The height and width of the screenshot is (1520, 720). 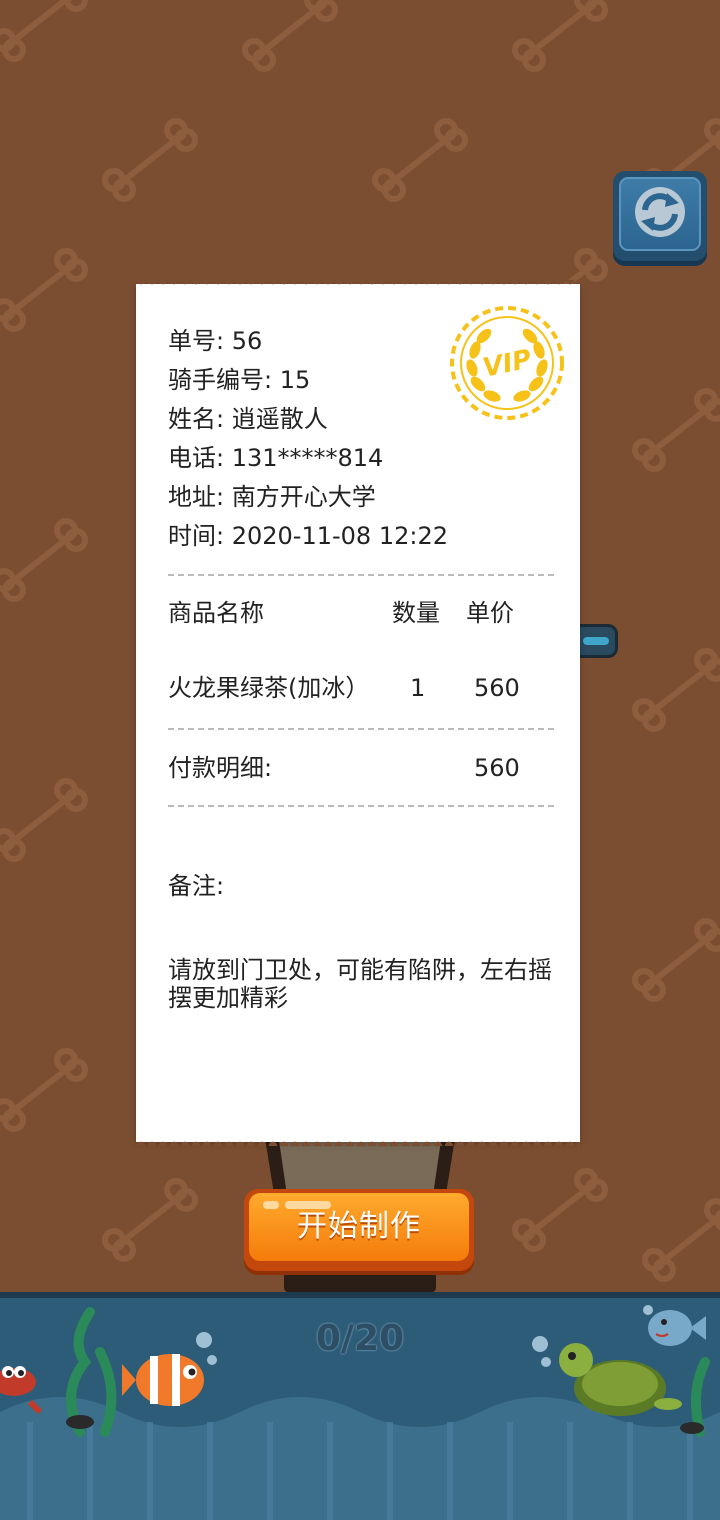 What do you see at coordinates (418, 688) in the screenshot?
I see `item-quantity: 1` at bounding box center [418, 688].